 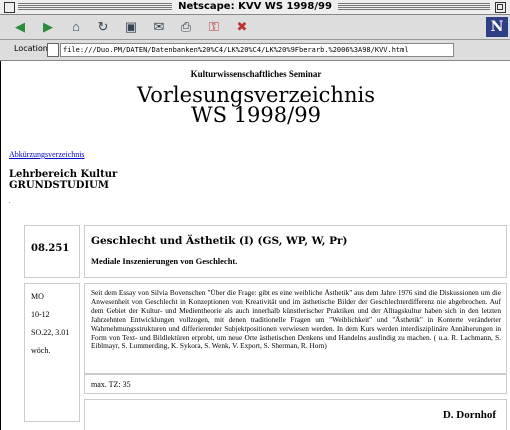 What do you see at coordinates (186, 27) in the screenshot?
I see `print-icon: ⎙` at bounding box center [186, 27].